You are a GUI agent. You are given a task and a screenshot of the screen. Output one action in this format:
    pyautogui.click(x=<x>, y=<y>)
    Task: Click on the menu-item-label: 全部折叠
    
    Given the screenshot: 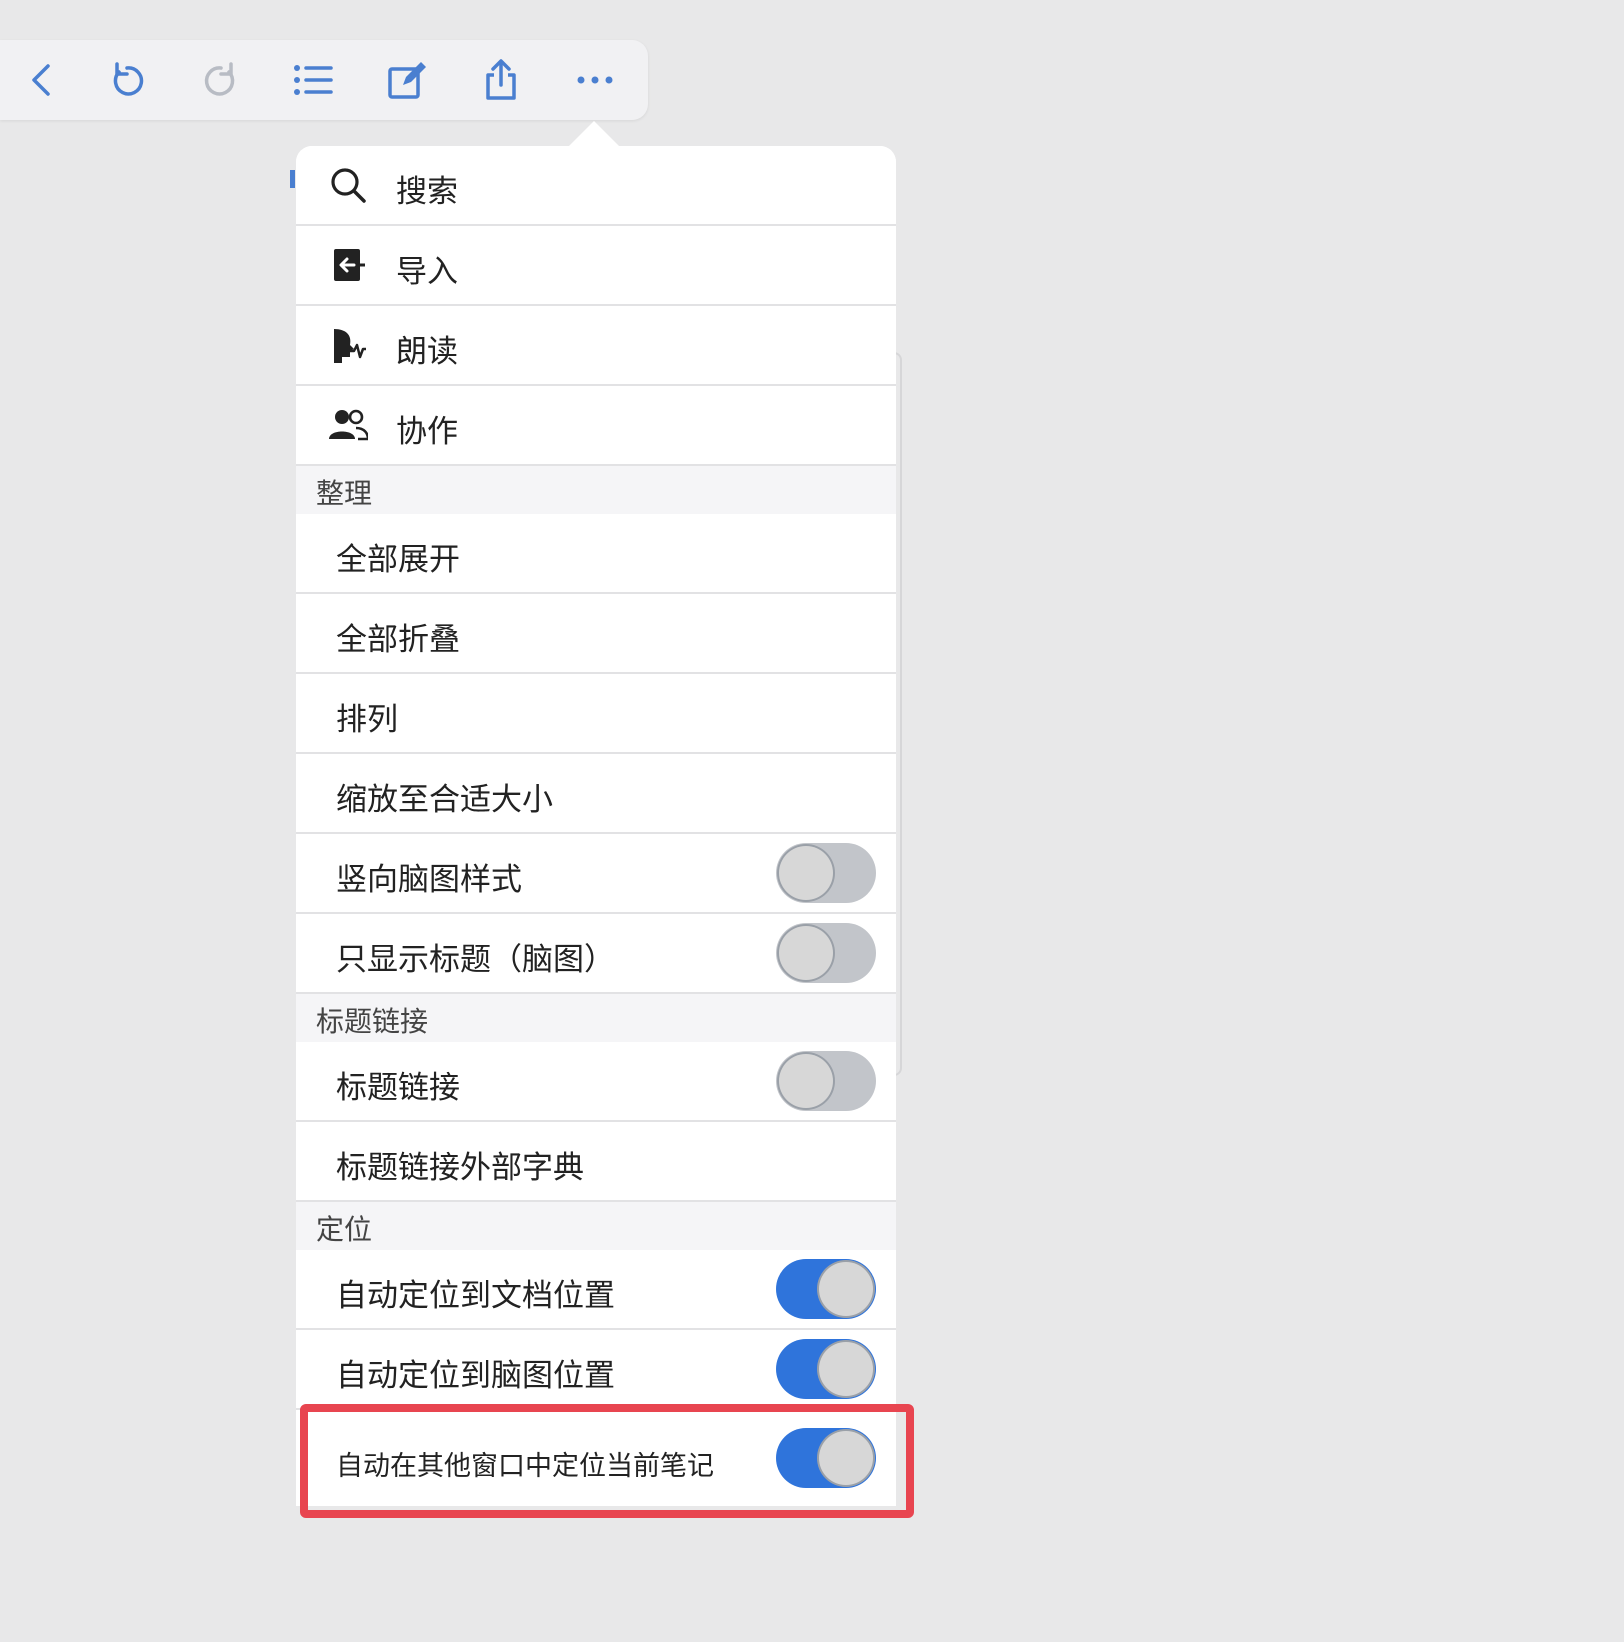 What is the action you would take?
    pyautogui.click(x=398, y=640)
    